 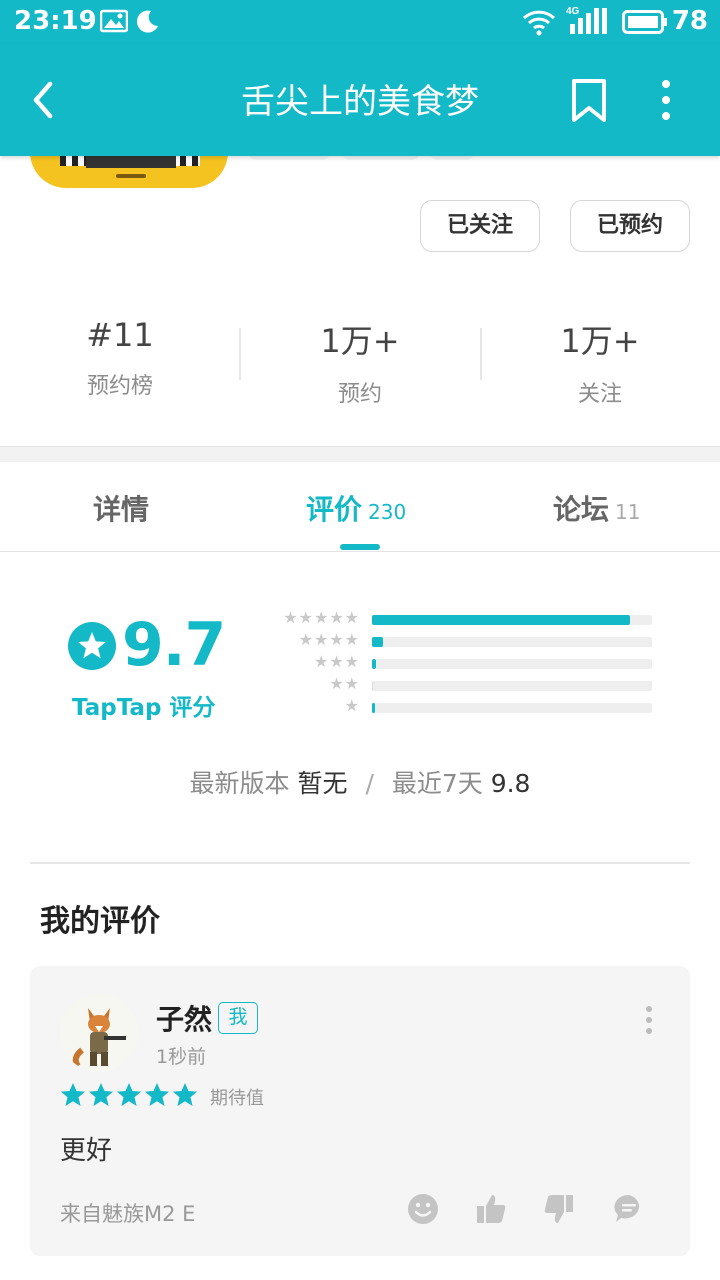 I want to click on section-gap, so click(x=360, y=454).